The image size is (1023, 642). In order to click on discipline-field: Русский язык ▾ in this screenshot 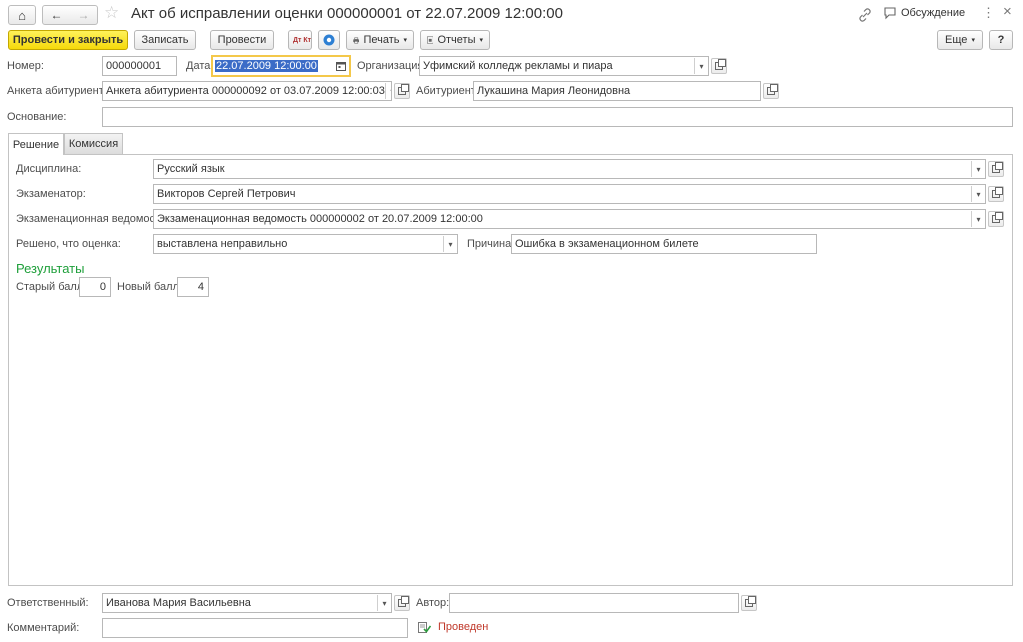, I will do `click(569, 169)`.